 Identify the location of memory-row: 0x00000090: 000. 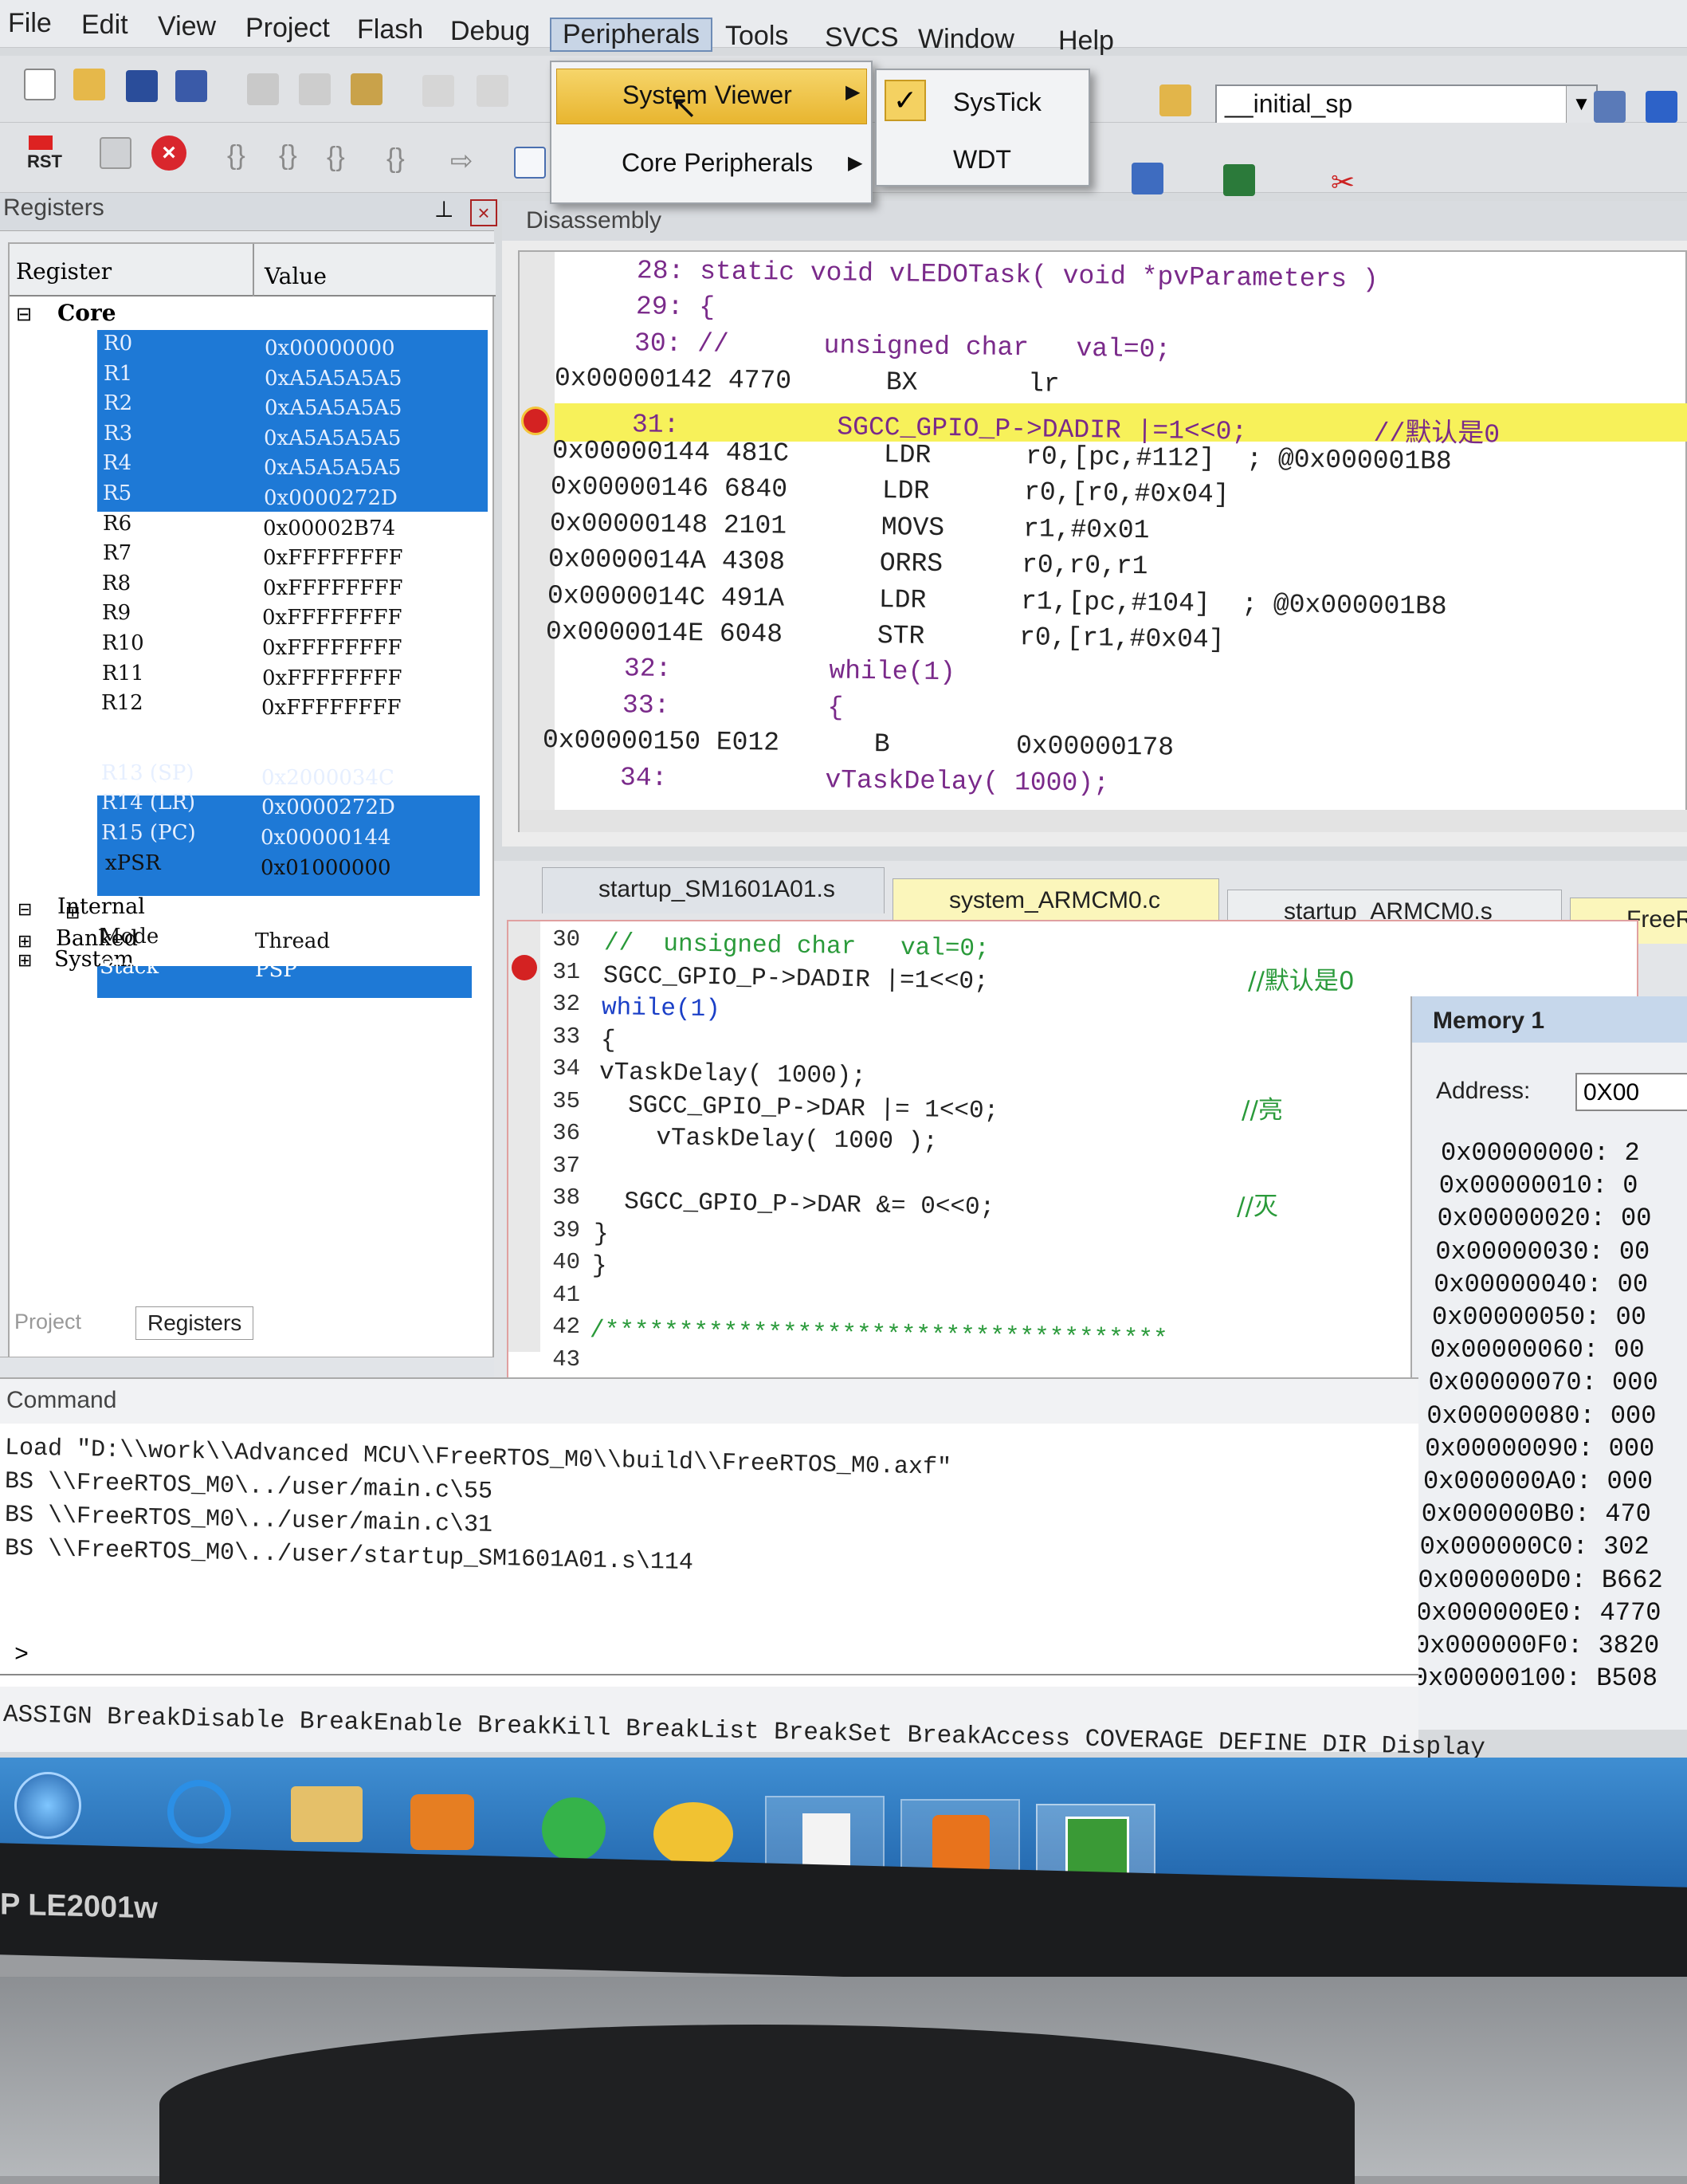
(1539, 1448).